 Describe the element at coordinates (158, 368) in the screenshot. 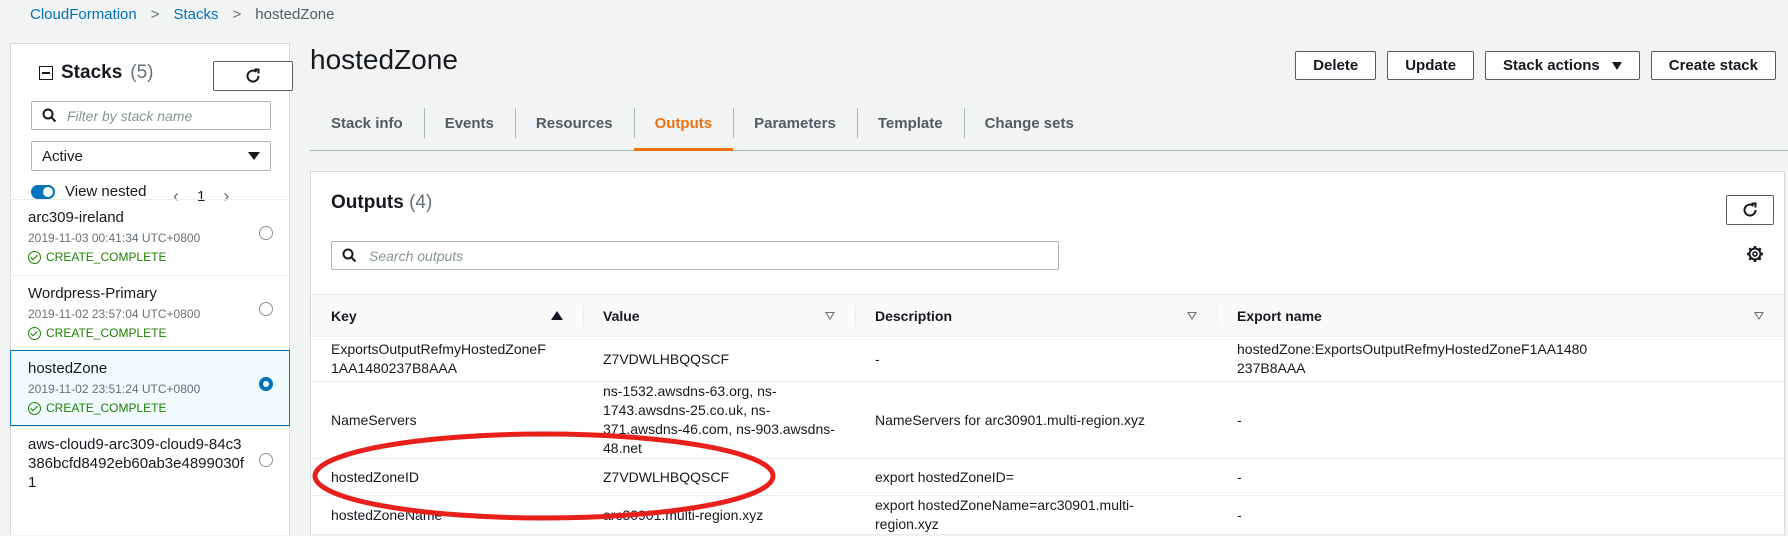

I see `stack-name: hostedZone` at that location.